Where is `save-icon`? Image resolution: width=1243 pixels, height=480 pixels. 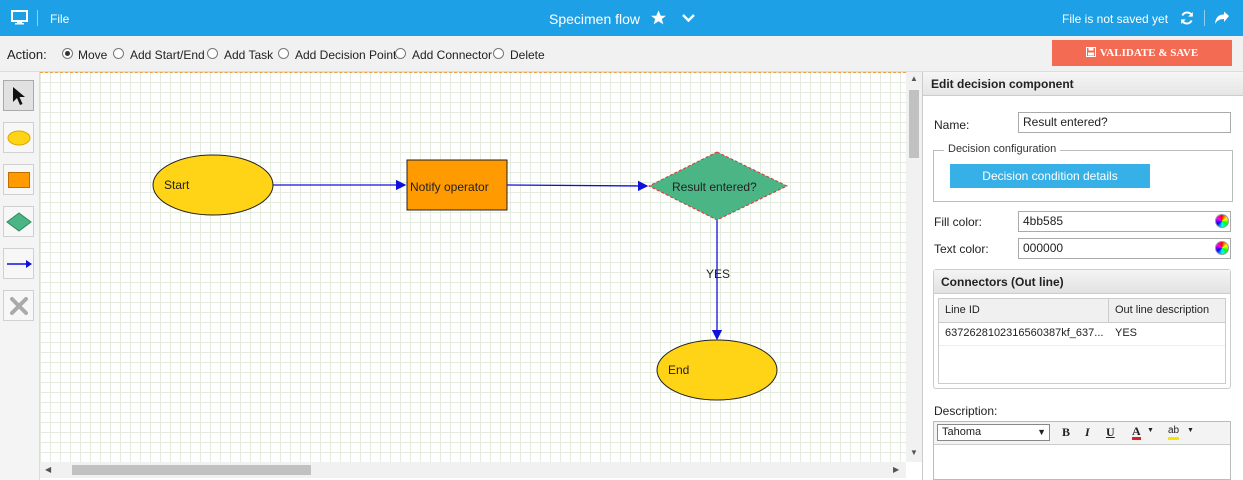 save-icon is located at coordinates (1090, 54).